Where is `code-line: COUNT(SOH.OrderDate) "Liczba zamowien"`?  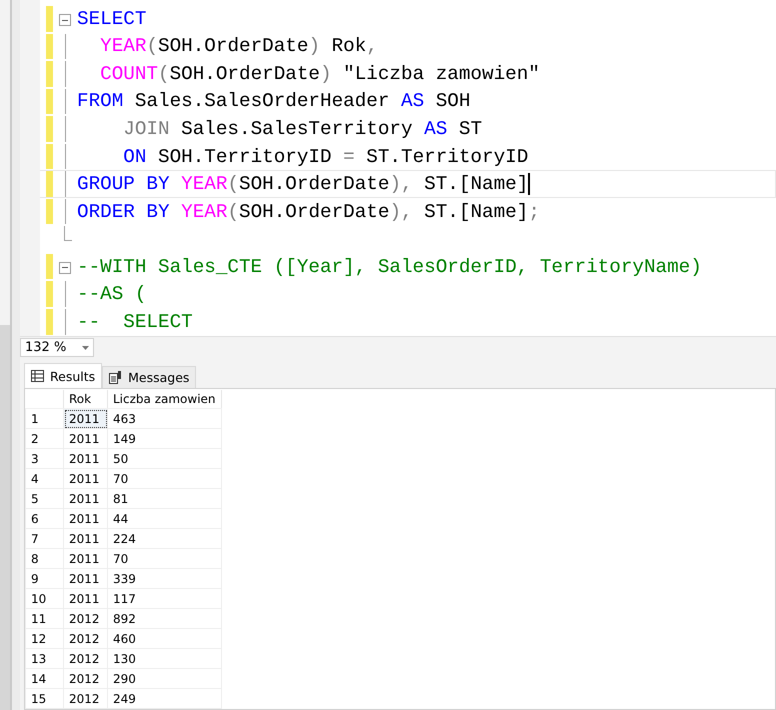 code-line: COUNT(SOH.OrderDate) "Liczba zamowien" is located at coordinates (319, 73).